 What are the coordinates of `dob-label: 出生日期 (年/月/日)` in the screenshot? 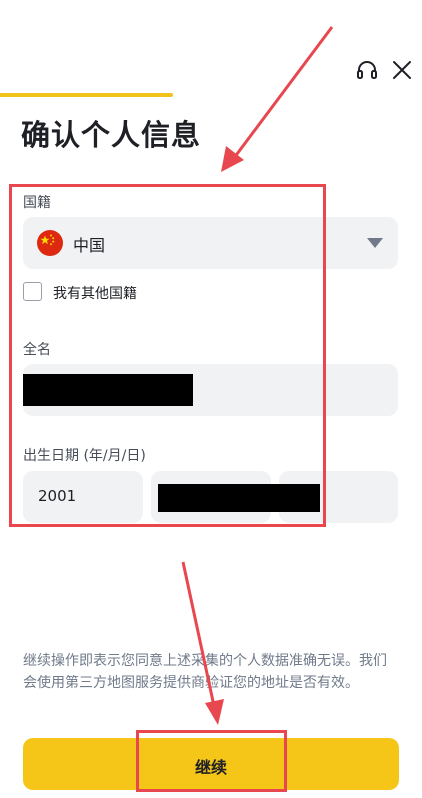 It's located at (84, 456).